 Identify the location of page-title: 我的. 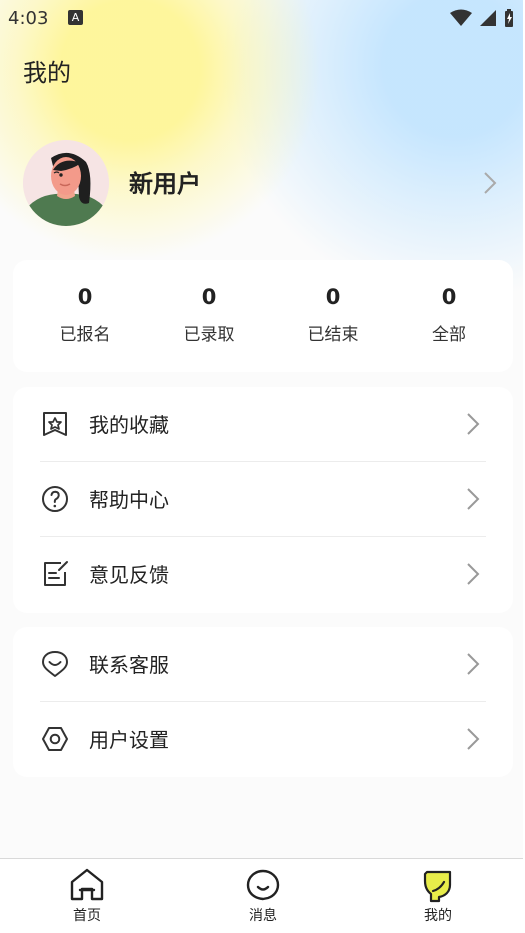
(47, 73).